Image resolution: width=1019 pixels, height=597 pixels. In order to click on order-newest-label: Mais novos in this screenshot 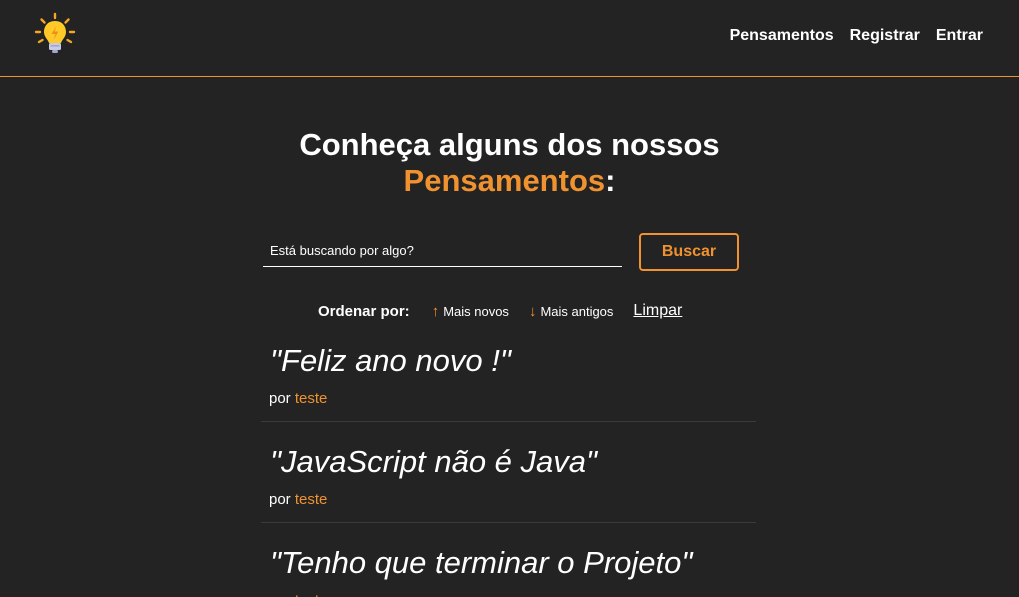, I will do `click(476, 311)`.